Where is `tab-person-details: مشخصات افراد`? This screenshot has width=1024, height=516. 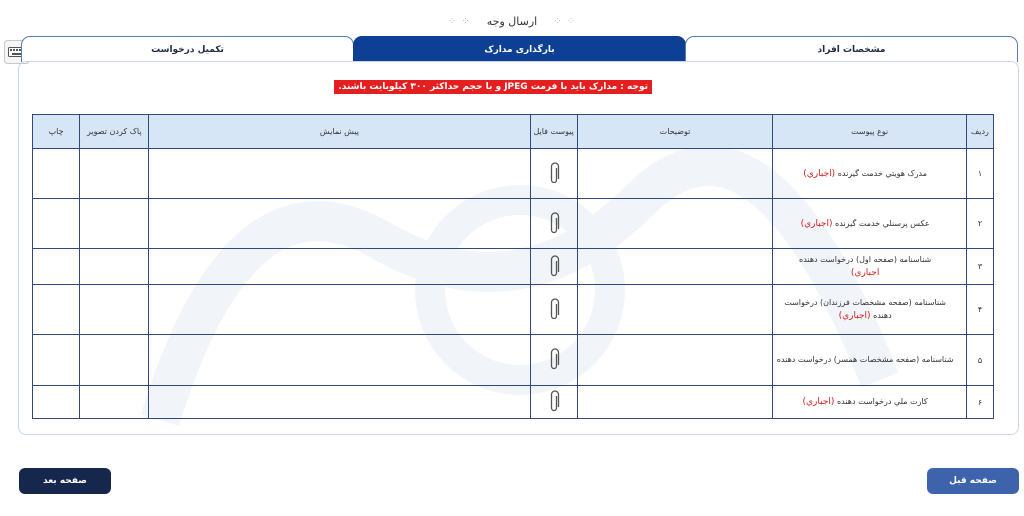
tab-person-details: مشخصات افراد is located at coordinates (851, 49).